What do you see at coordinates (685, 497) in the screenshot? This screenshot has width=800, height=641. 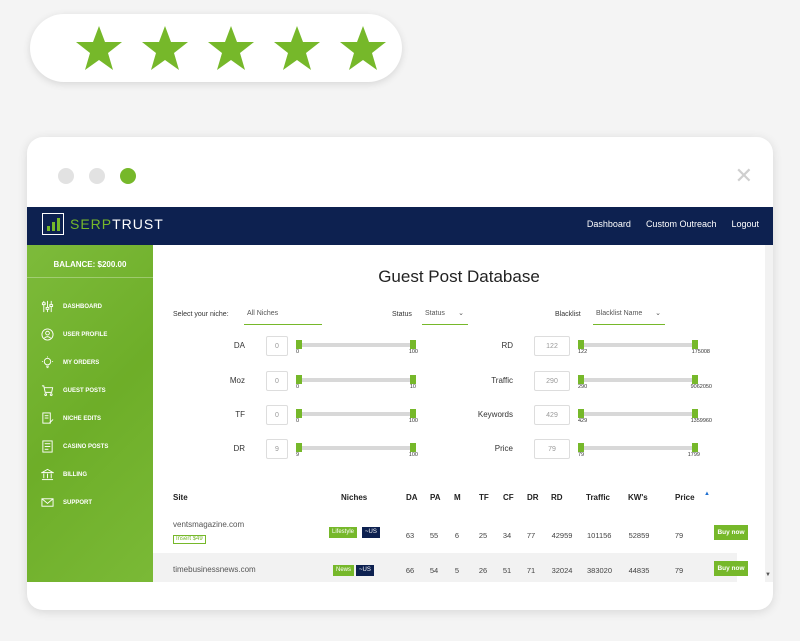 I see `column-header-price: Price` at bounding box center [685, 497].